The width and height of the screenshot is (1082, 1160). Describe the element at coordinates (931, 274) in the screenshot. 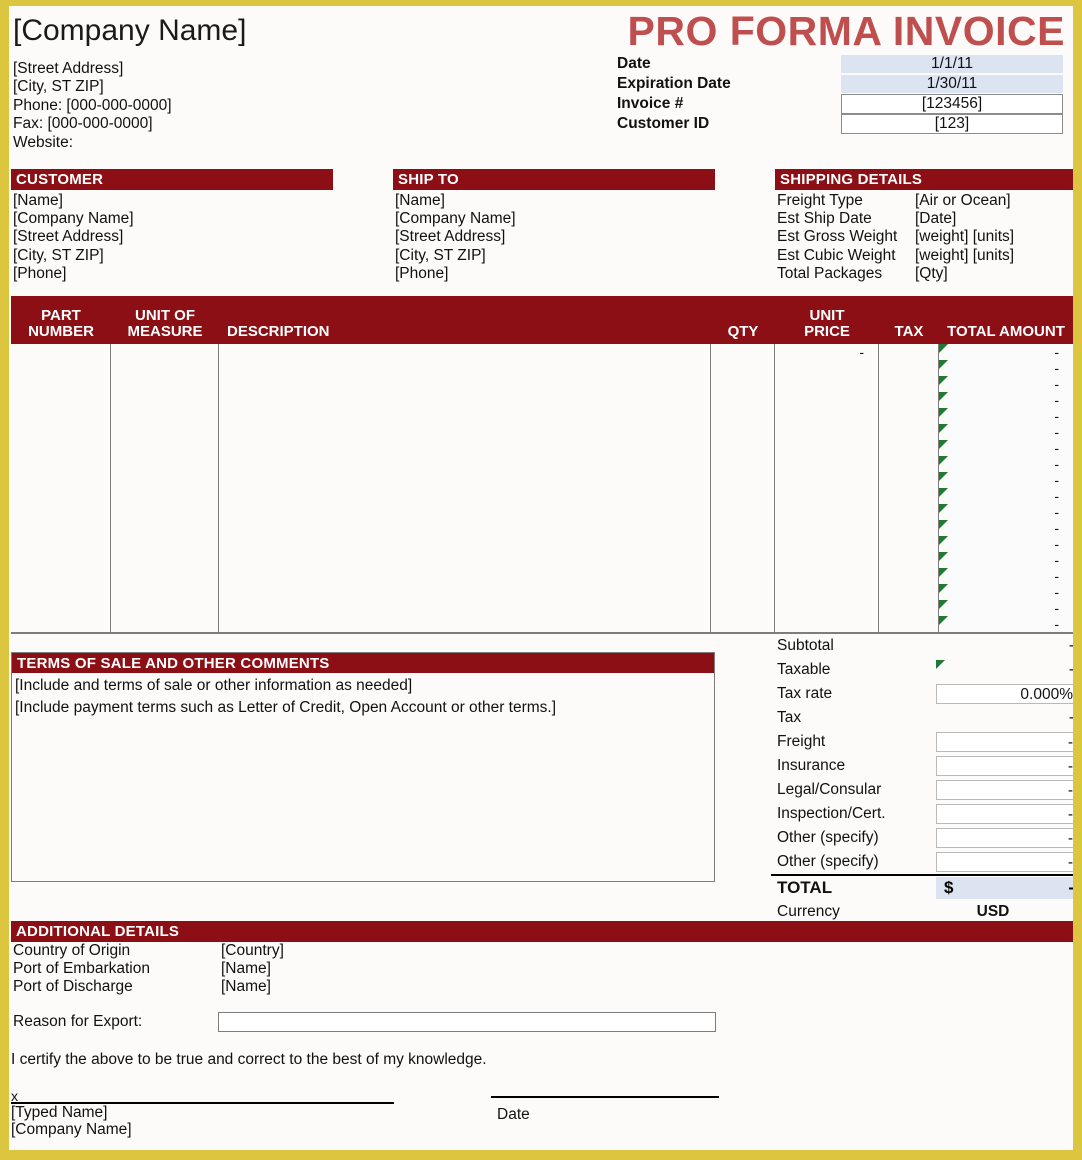

I see `shipping-value-total-packages: [Qty]` at that location.